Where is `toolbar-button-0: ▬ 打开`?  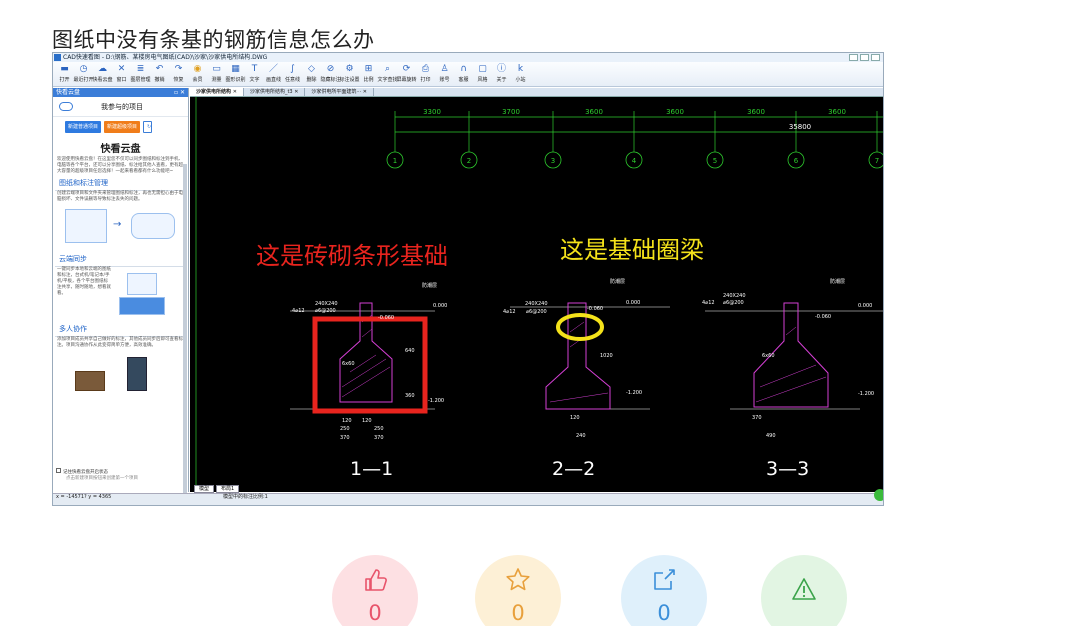
toolbar-button-0: ▬ 打开 is located at coordinates (64, 74).